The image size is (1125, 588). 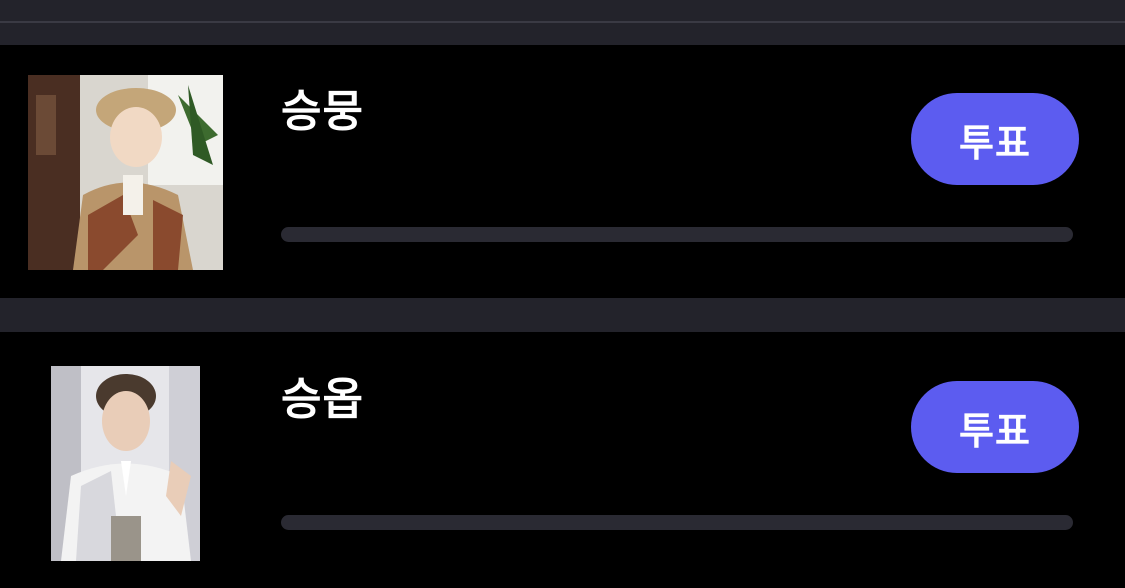 What do you see at coordinates (322, 399) in the screenshot?
I see `candidate-name: 승옵` at bounding box center [322, 399].